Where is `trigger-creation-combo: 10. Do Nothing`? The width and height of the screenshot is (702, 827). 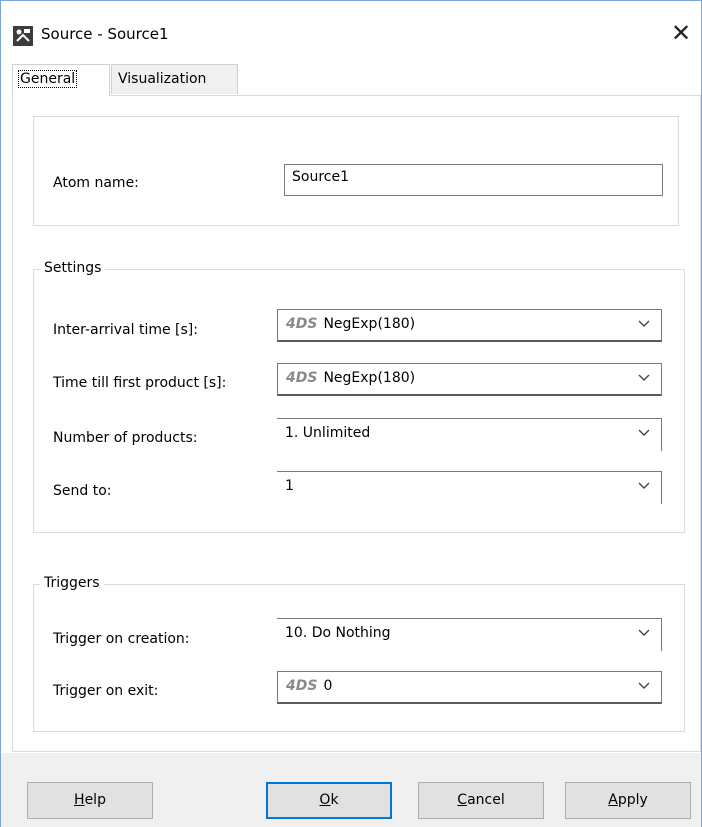
trigger-creation-combo: 10. Do Nothing is located at coordinates (469, 634).